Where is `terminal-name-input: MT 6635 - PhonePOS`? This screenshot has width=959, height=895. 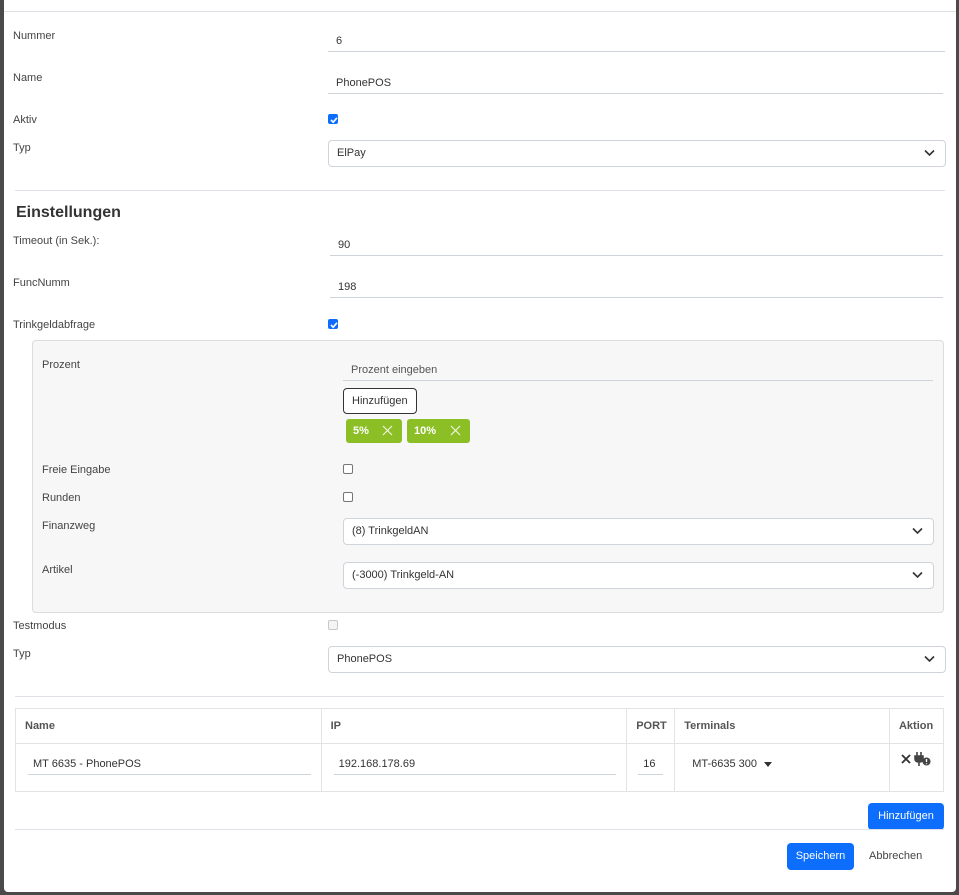
terminal-name-input: MT 6635 - PhonePOS is located at coordinates (169, 764).